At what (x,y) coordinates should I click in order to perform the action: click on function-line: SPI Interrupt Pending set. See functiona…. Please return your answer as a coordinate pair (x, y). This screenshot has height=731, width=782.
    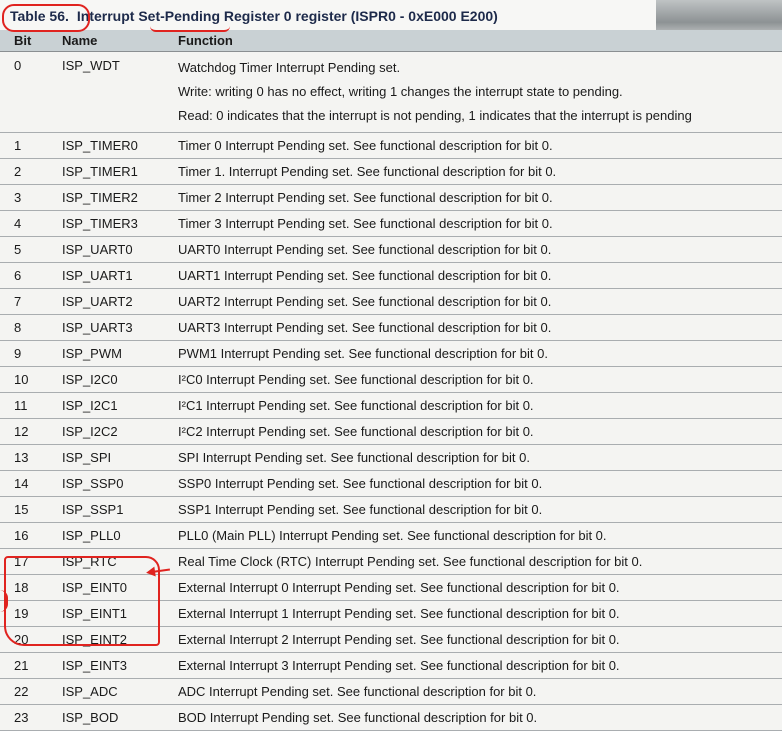
    Looking at the image, I should click on (354, 457).